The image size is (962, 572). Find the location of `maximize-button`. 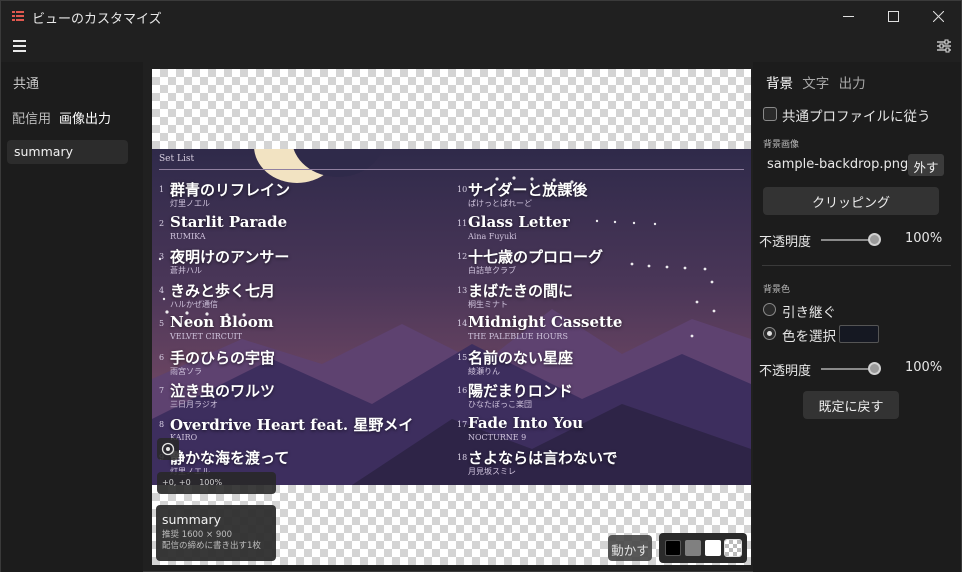

maximize-button is located at coordinates (893, 16).